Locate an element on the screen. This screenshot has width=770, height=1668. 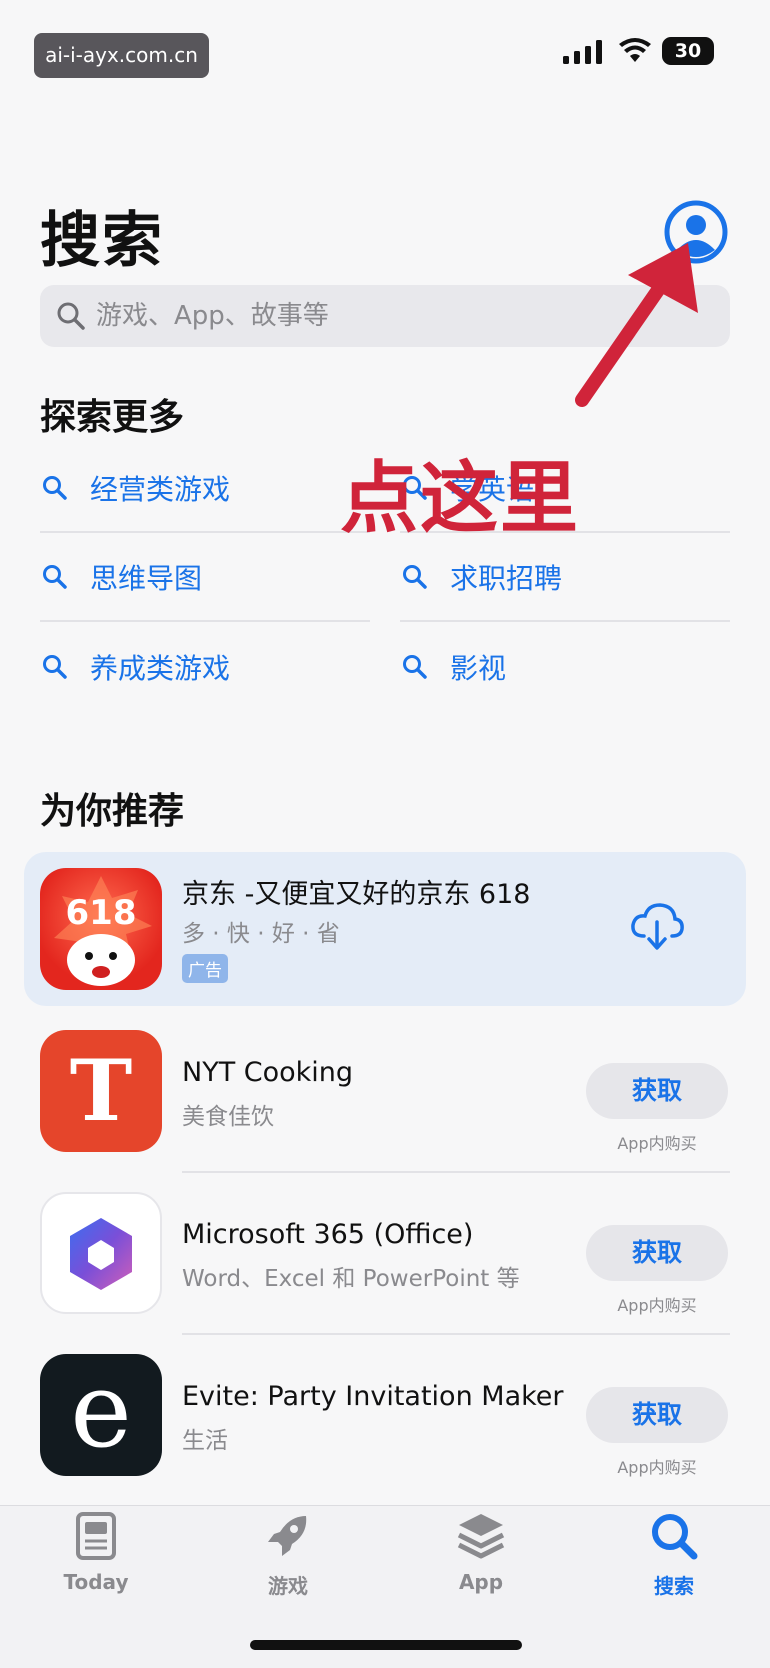
wifi-icon is located at coordinates (635, 50).